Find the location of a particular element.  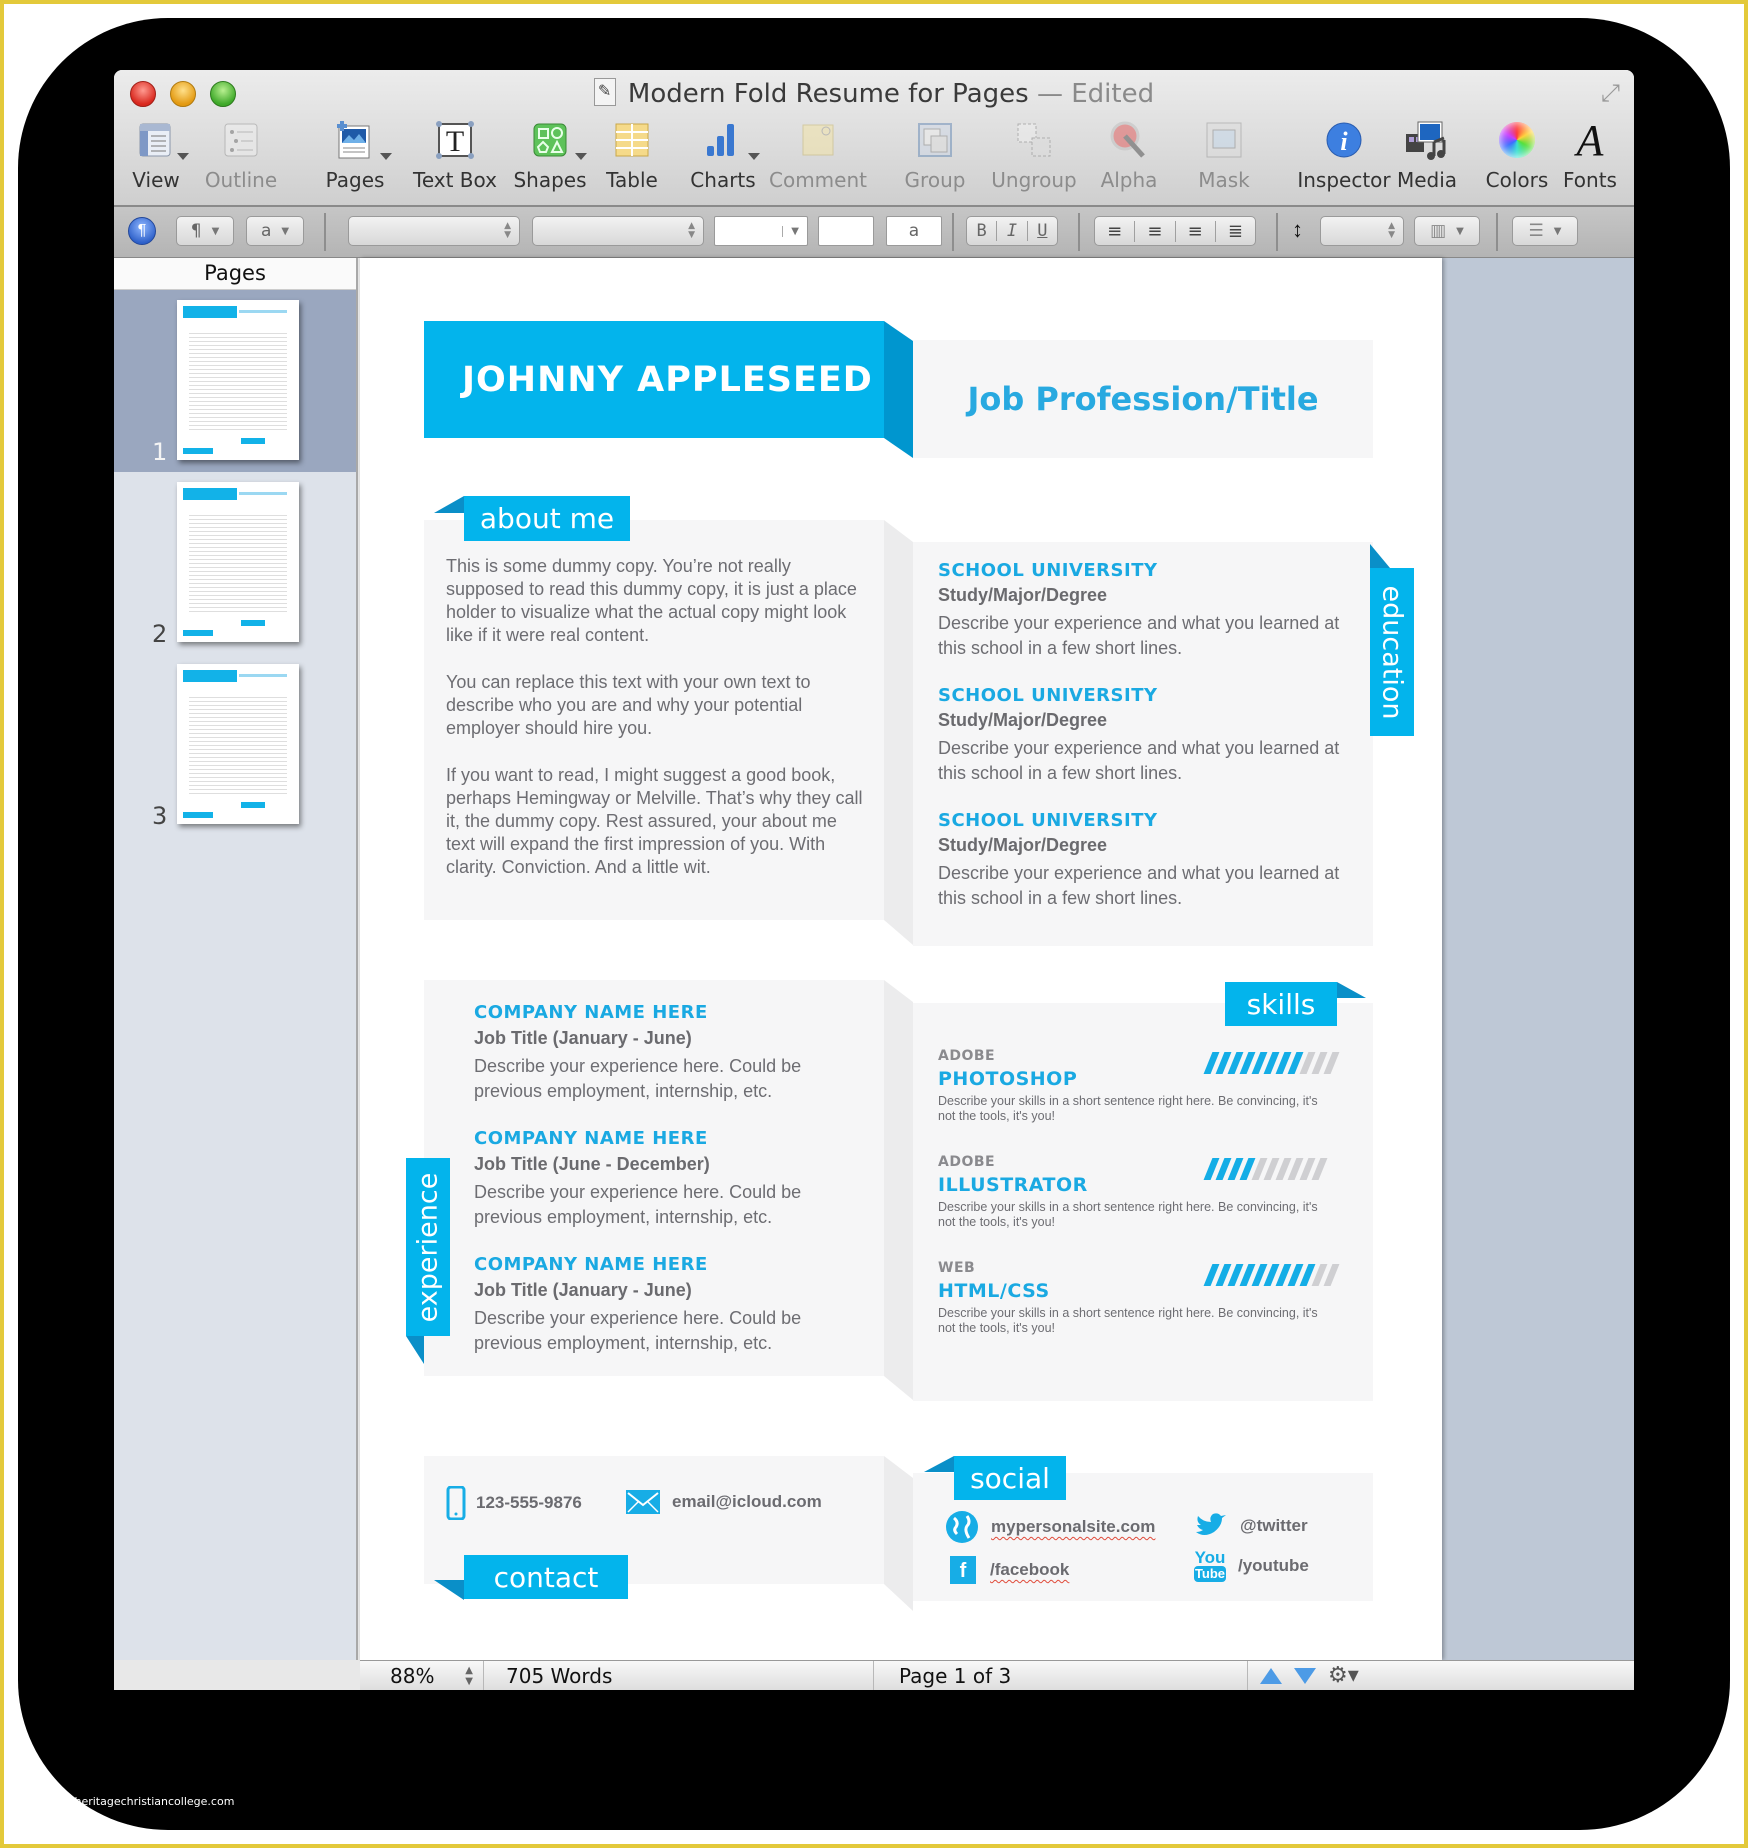

toolbar-alpha-button: Alpha is located at coordinates (1129, 155).